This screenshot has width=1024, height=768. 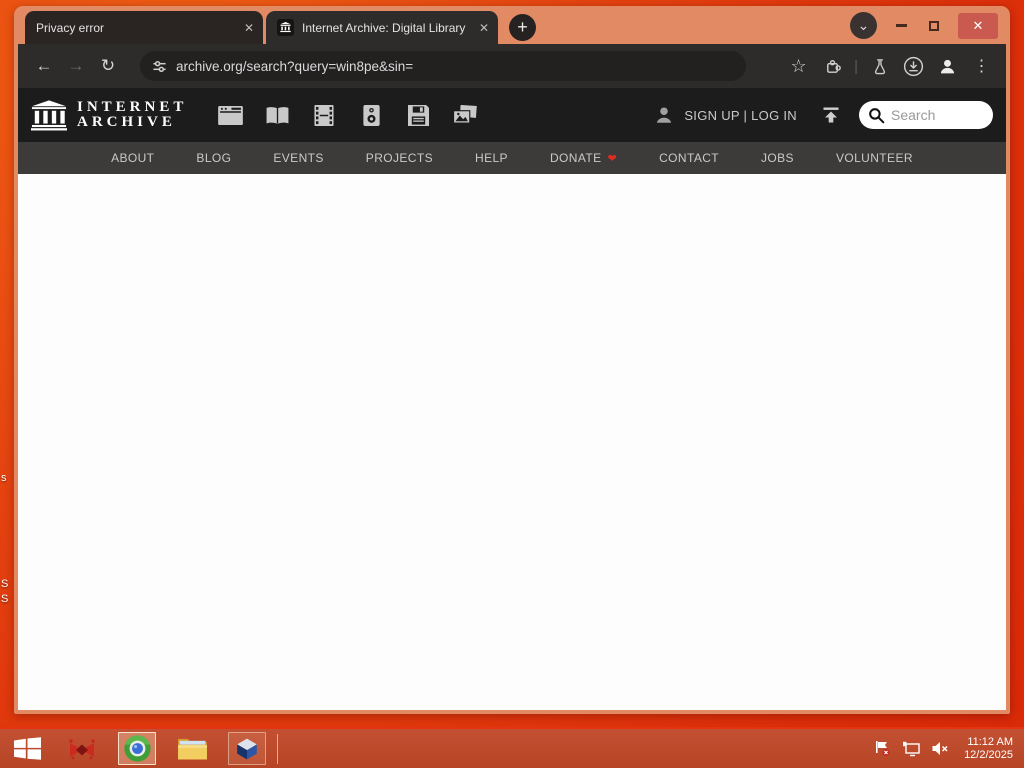 I want to click on nav-events: EVENTS, so click(x=298, y=158).